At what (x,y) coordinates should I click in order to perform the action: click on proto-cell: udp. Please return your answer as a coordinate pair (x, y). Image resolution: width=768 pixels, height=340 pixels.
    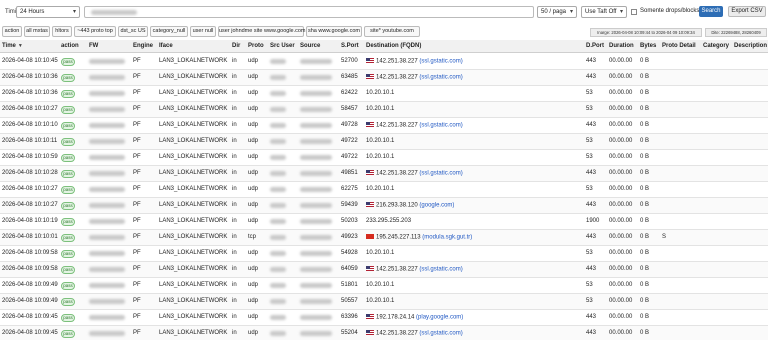
    Looking at the image, I should click on (253, 221).